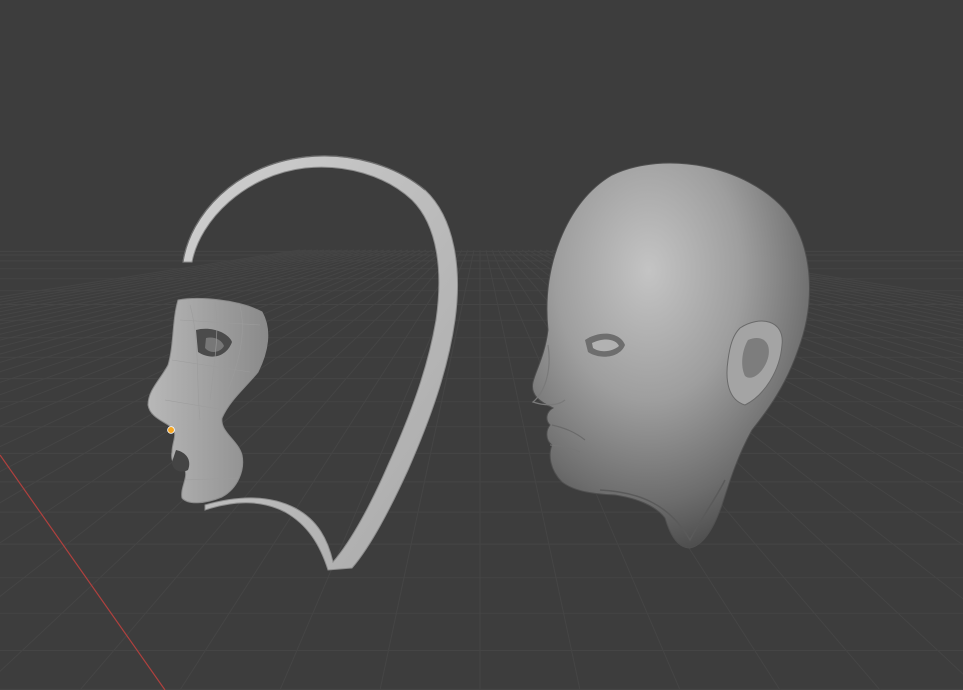  What do you see at coordinates (83, 572) in the screenshot?
I see `x-axis-line` at bounding box center [83, 572].